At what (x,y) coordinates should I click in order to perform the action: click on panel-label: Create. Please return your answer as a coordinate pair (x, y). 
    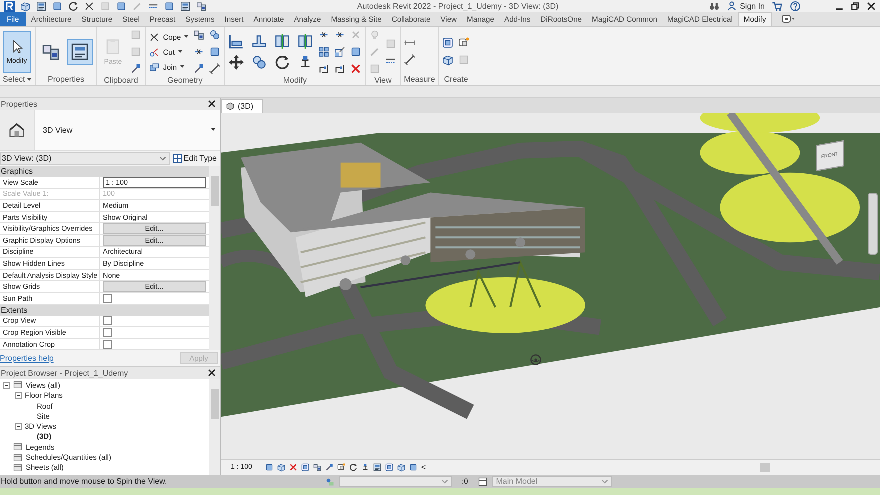
    Looking at the image, I should click on (456, 79).